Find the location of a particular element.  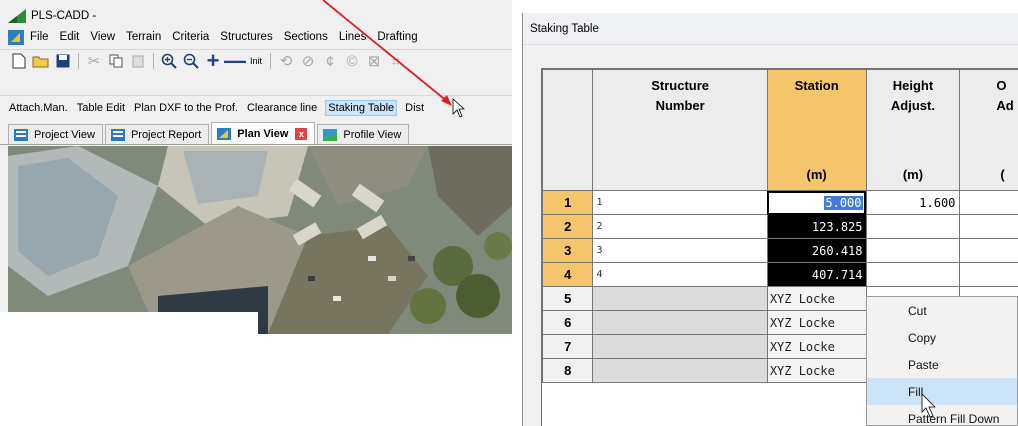

menu-view: View is located at coordinates (102, 37).